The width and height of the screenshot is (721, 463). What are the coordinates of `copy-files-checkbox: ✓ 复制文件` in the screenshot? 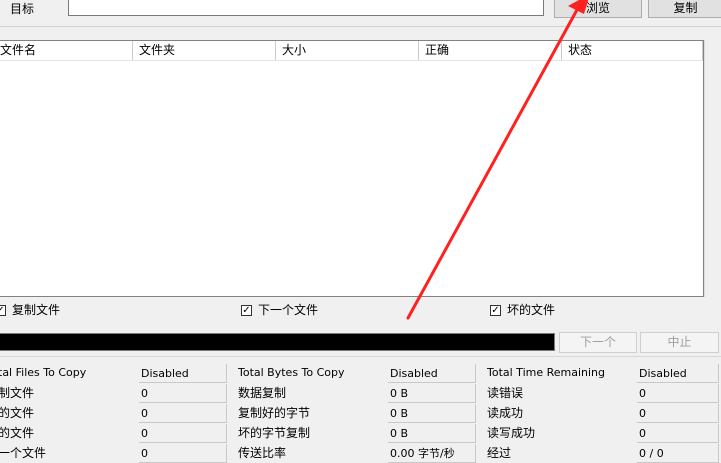 It's located at (30, 310).